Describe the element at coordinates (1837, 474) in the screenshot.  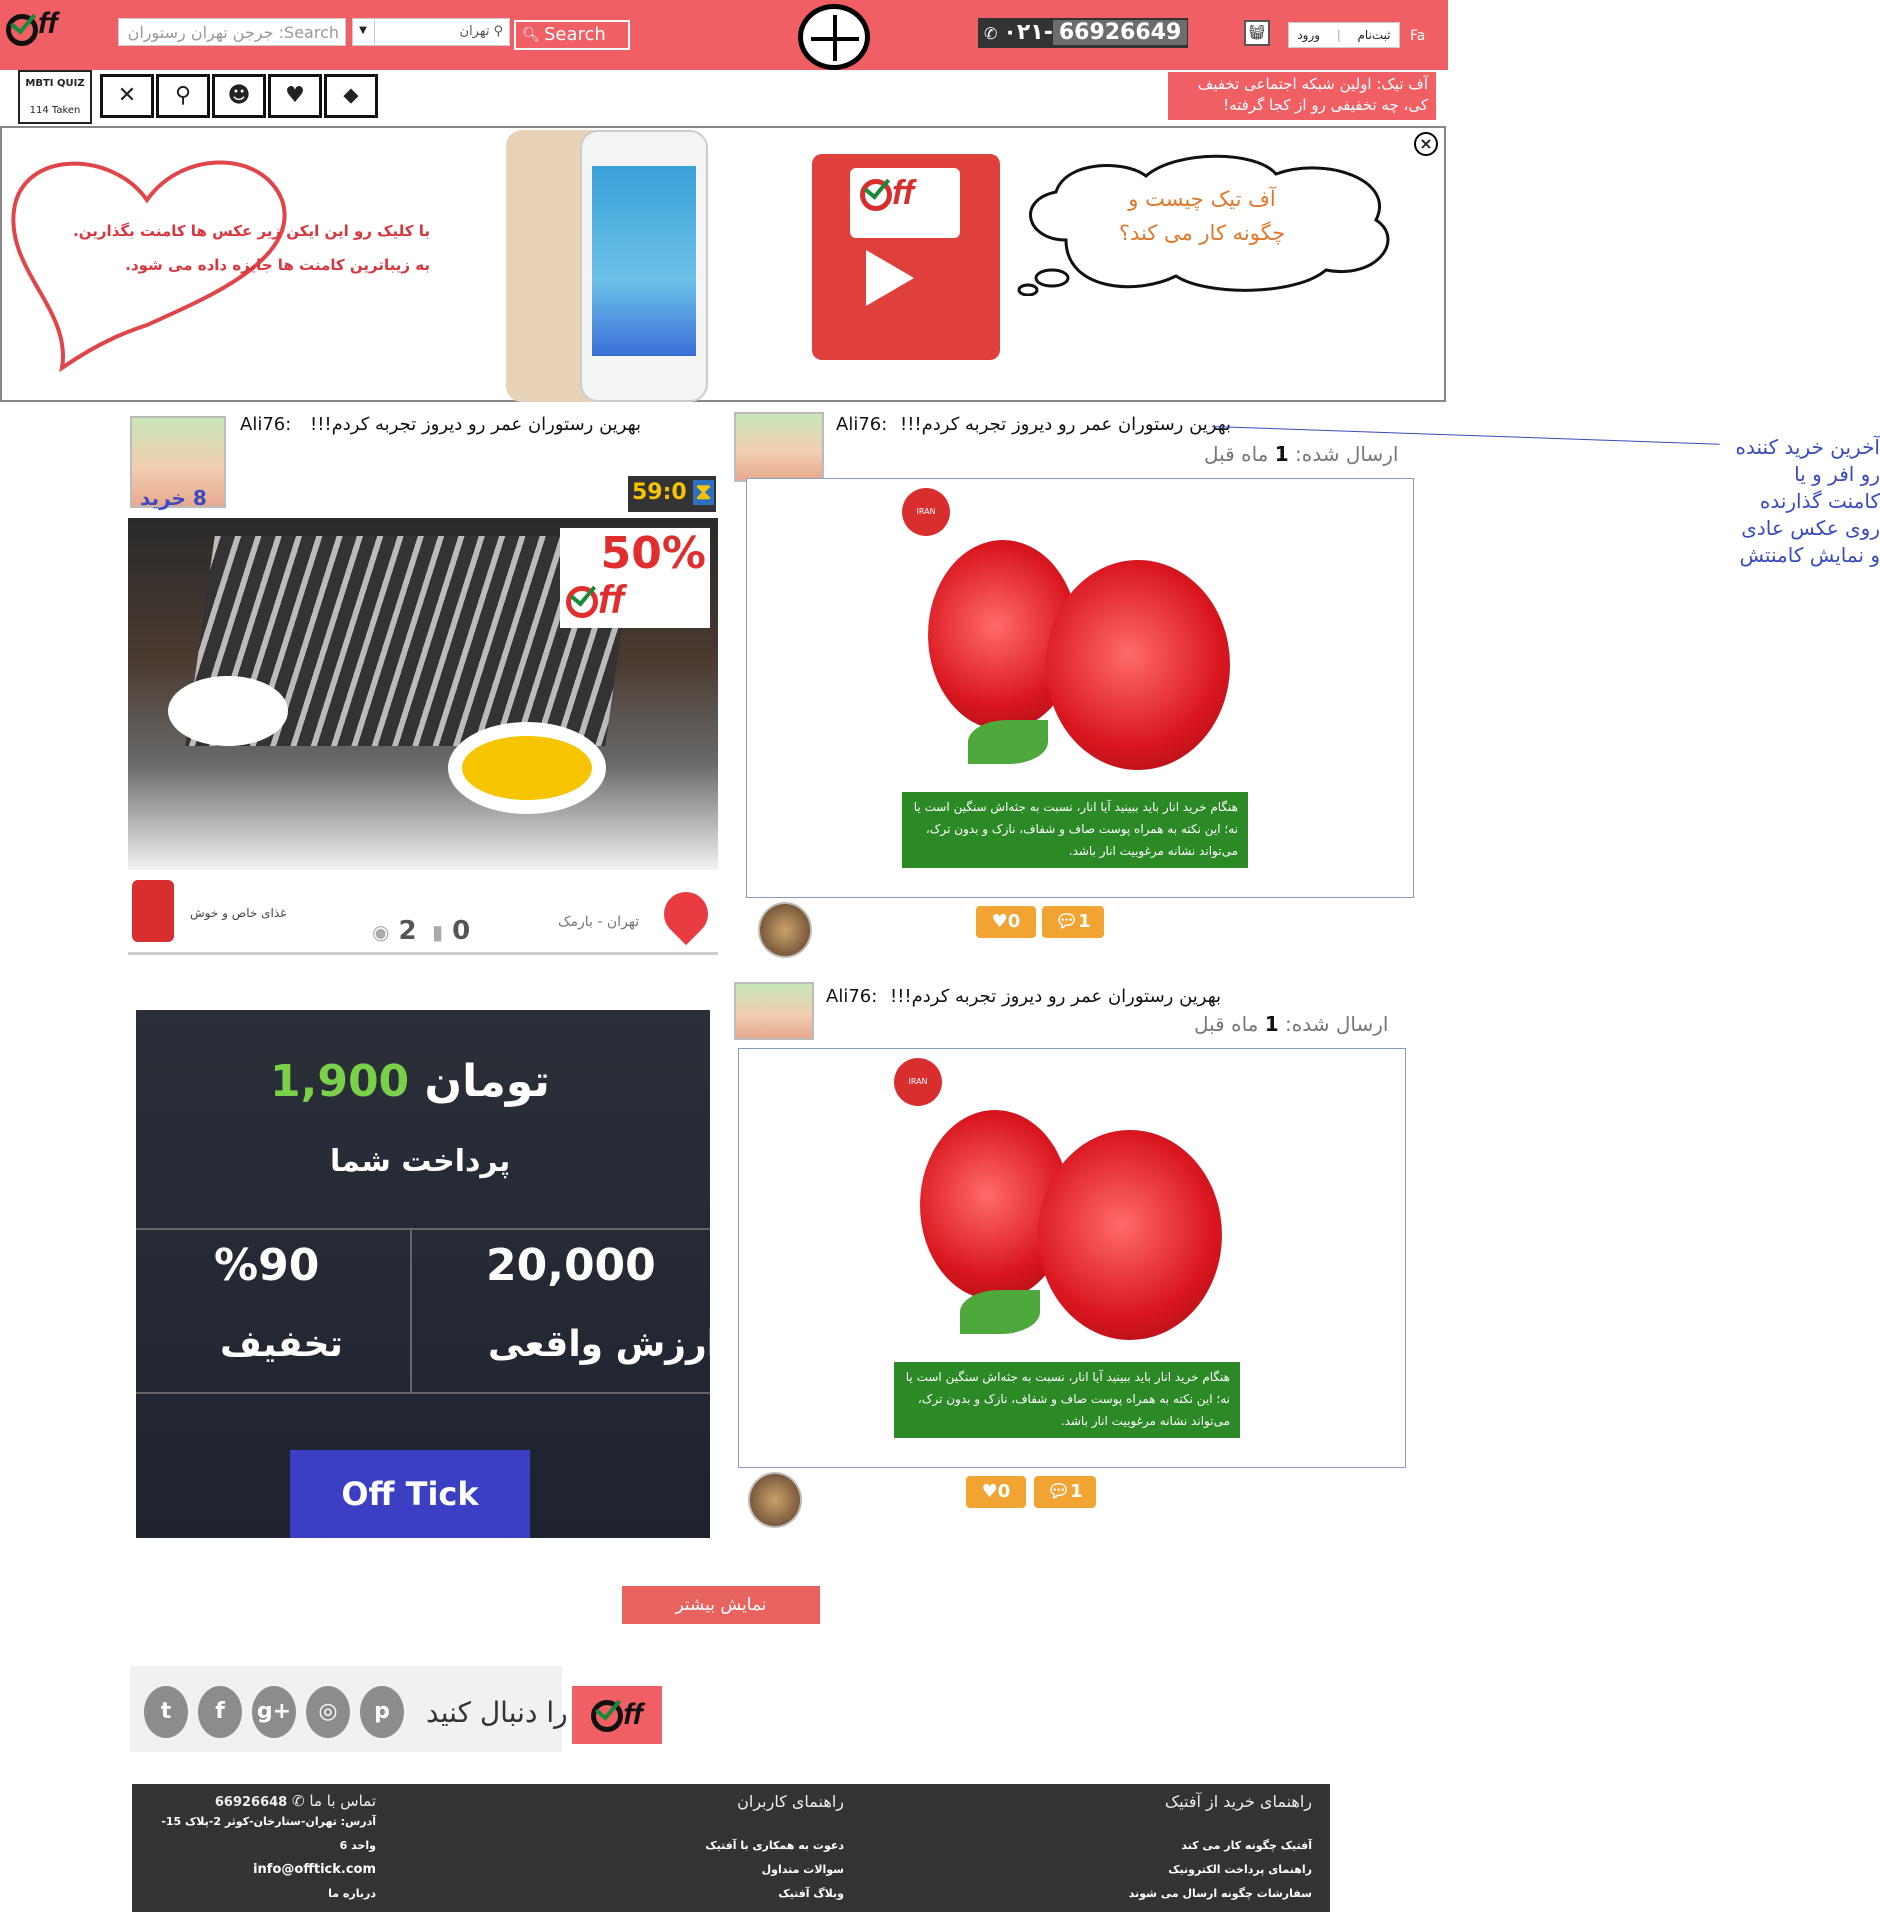
I see `side-note-line: رو افر و یا` at that location.